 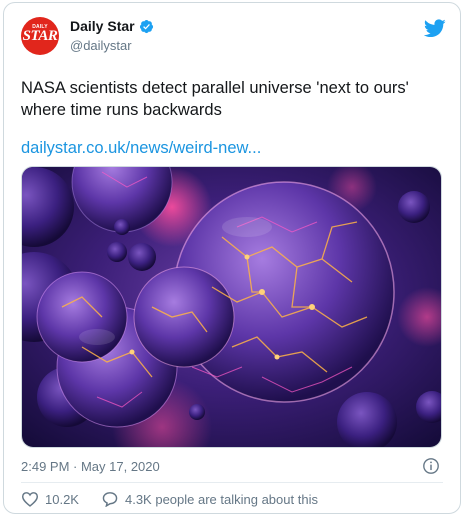 I want to click on avatar-logo-main: STAR, so click(x=40, y=36).